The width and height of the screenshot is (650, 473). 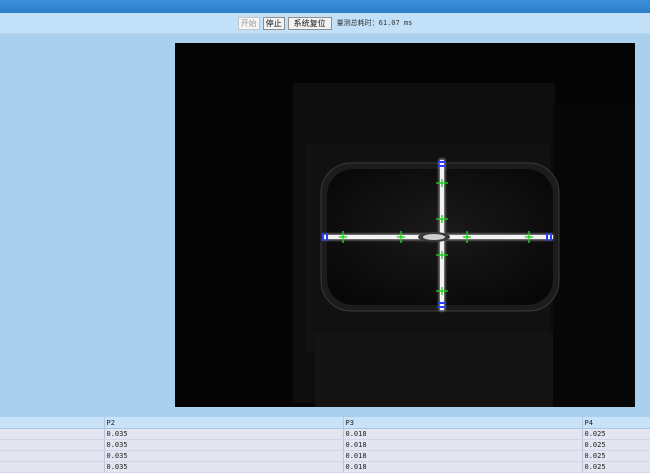 I want to click on table-header-row: P2 P3 P4, so click(x=325, y=423).